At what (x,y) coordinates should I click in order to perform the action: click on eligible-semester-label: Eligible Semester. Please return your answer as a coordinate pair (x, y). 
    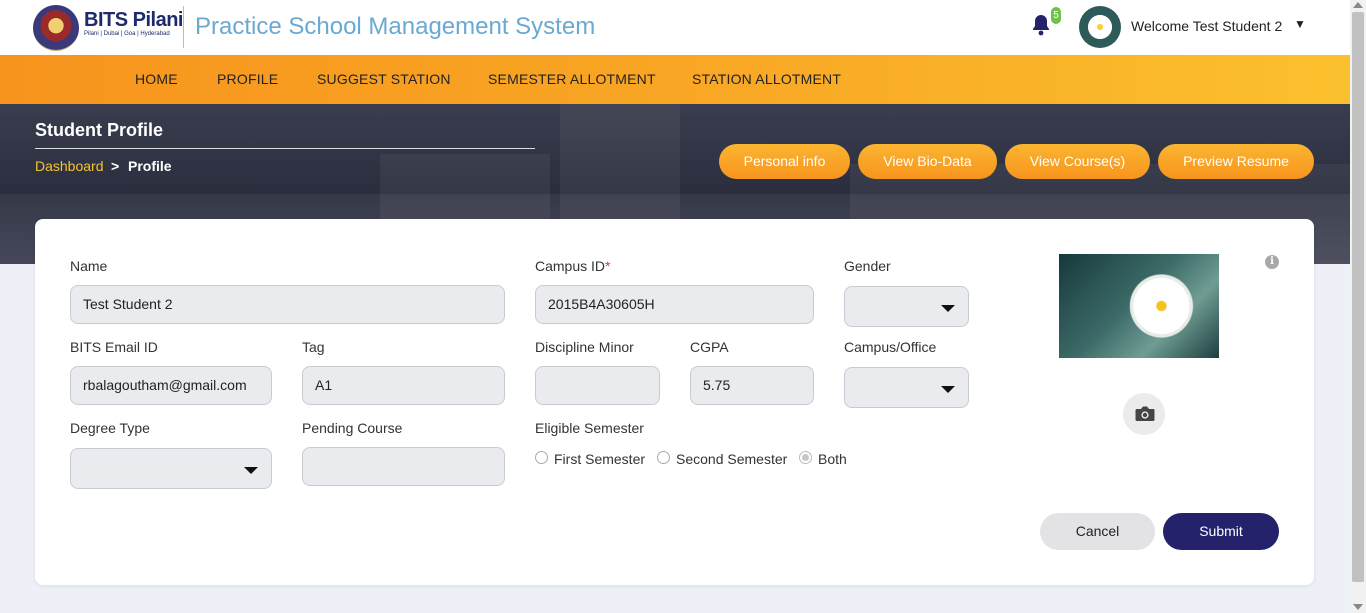
    Looking at the image, I should click on (589, 428).